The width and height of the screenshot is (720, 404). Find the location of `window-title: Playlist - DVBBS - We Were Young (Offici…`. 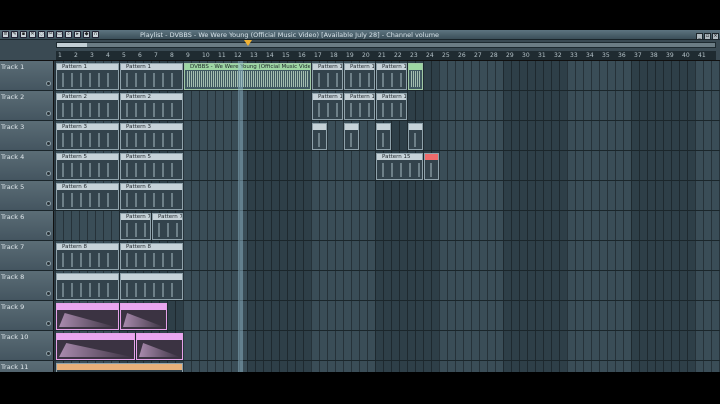

window-title: Playlist - DVBBS - We Were Young (Offici… is located at coordinates (290, 35).